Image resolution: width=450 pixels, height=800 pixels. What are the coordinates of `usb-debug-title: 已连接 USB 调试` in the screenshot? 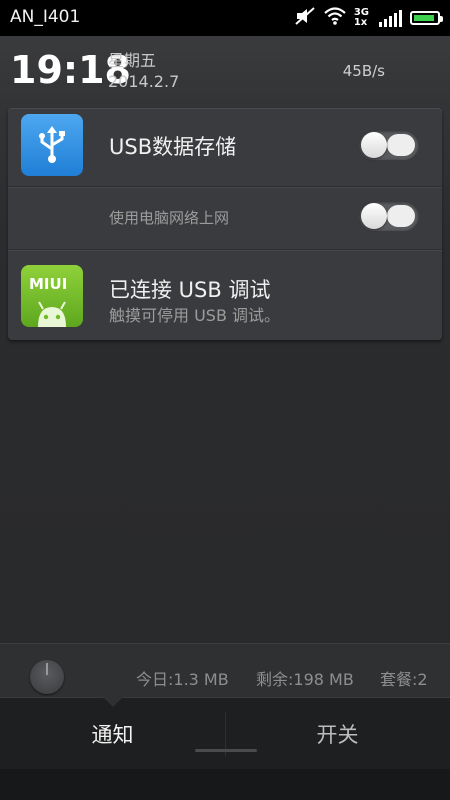 It's located at (189, 289).